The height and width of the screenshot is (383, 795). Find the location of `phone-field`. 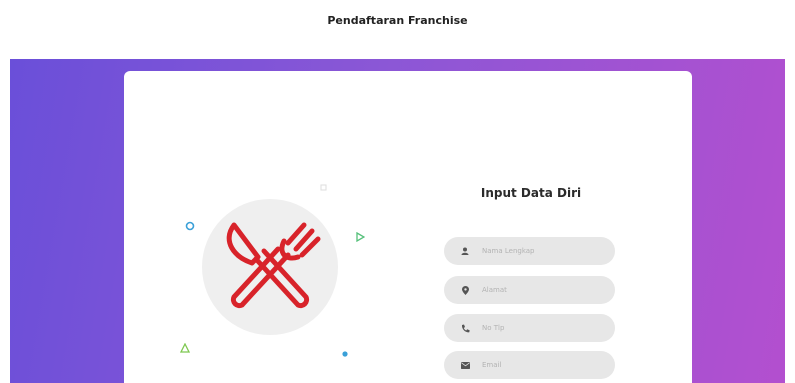

phone-field is located at coordinates (529, 328).